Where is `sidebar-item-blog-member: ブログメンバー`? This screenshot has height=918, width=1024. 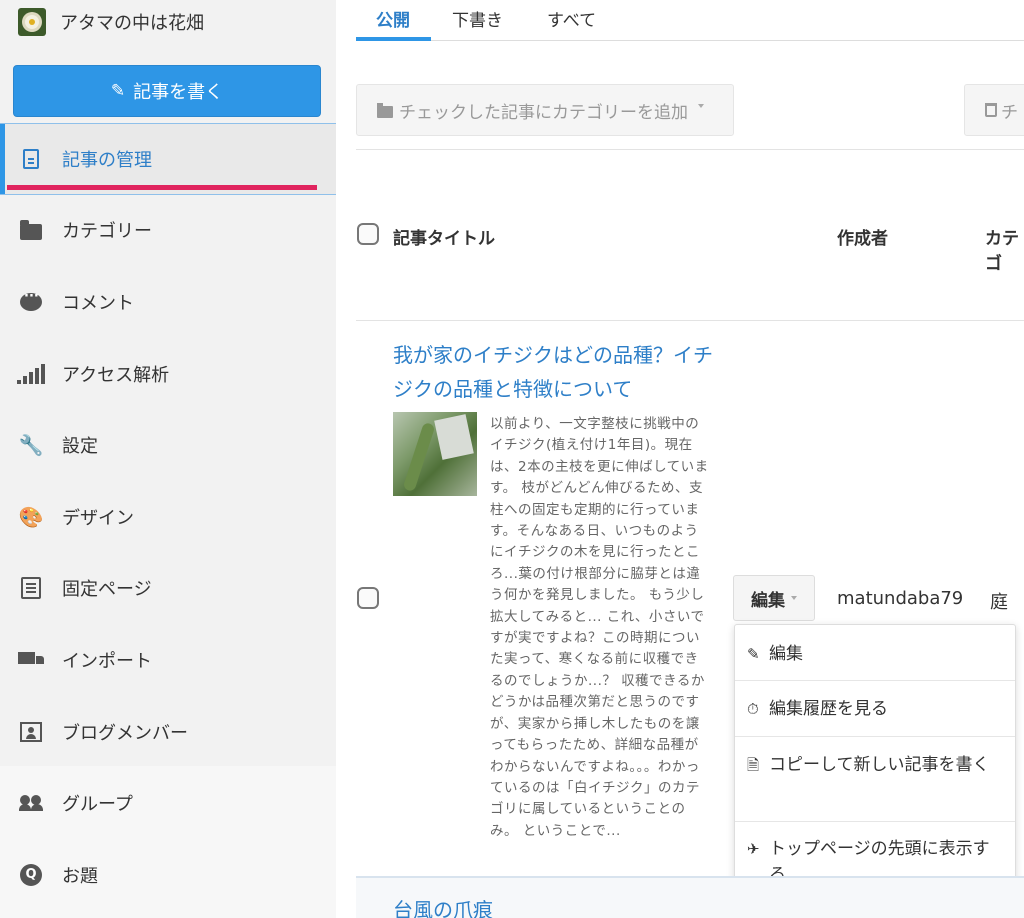 sidebar-item-blog-member: ブログメンバー is located at coordinates (168, 732).